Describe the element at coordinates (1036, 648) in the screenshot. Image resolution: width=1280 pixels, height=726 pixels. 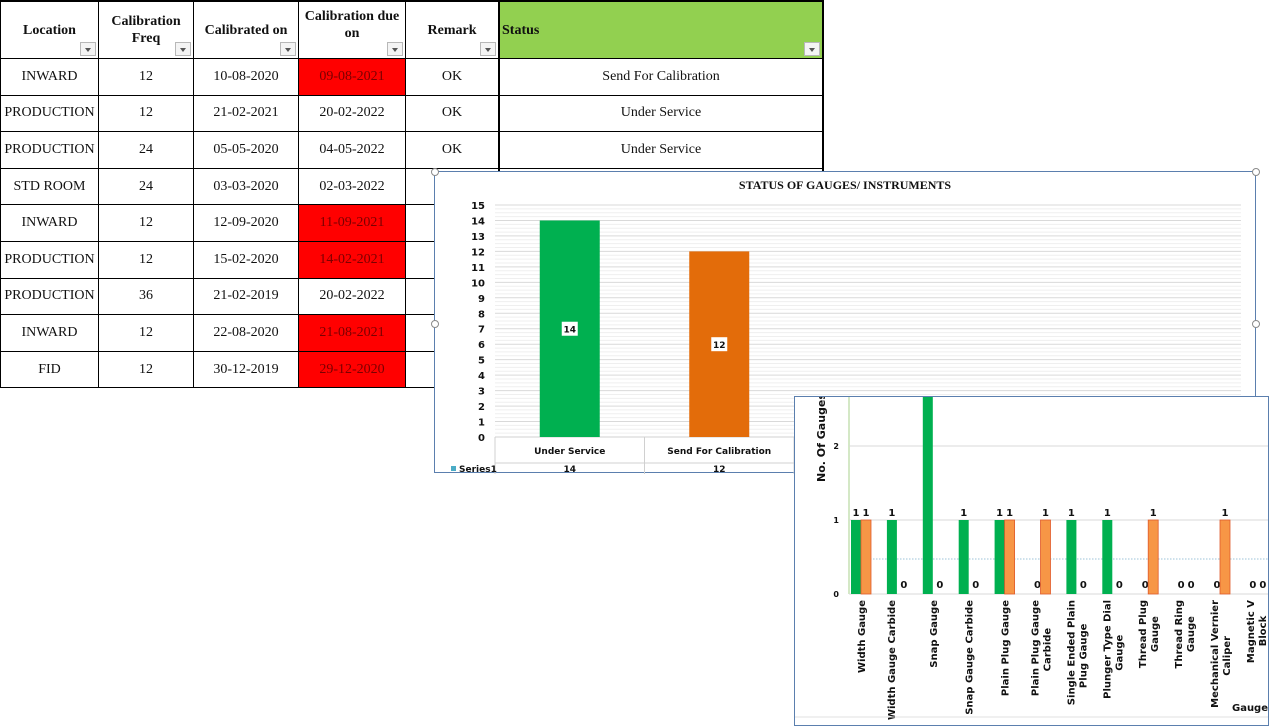
I see `category-label-line: Plain Plug Gauge` at that location.